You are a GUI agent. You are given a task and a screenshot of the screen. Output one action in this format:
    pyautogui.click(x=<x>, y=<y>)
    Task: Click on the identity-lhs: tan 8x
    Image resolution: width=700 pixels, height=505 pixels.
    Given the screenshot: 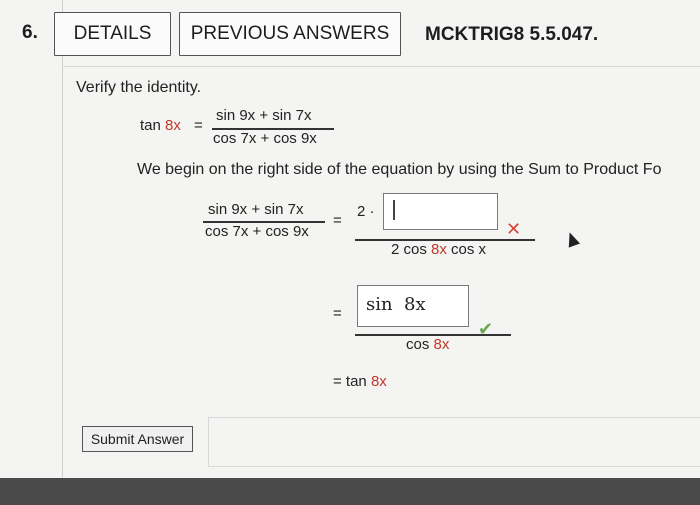 What is the action you would take?
    pyautogui.click(x=160, y=125)
    